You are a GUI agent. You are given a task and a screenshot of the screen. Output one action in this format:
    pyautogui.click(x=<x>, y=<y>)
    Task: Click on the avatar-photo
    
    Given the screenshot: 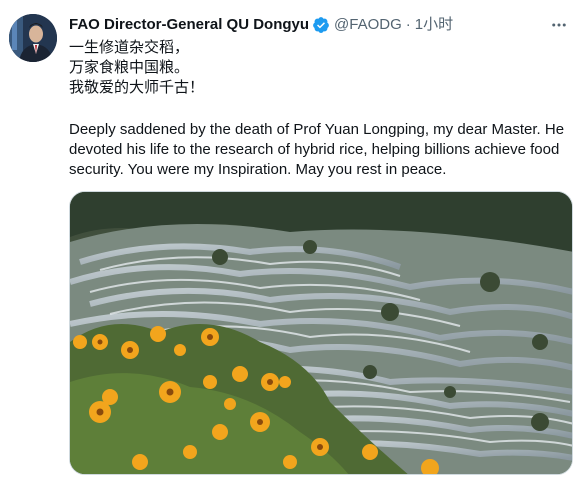 What is the action you would take?
    pyautogui.click(x=33, y=38)
    